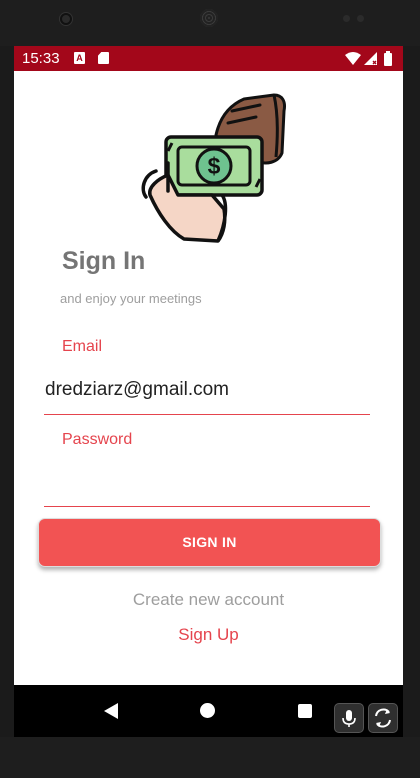  I want to click on device-top-bezel, so click(210, 23).